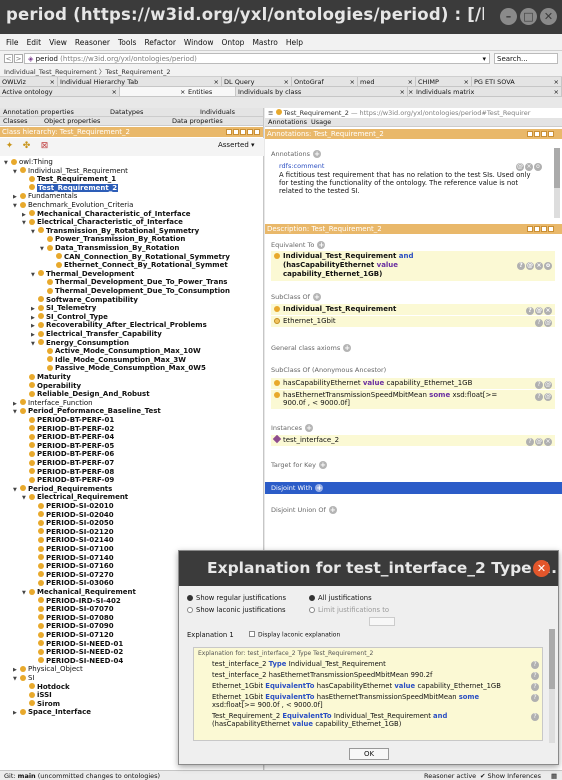 This screenshot has width=562, height=780. I want to click on tree-item: CAN_Connection_By_Rotational_Symmetry, so click(139, 257).